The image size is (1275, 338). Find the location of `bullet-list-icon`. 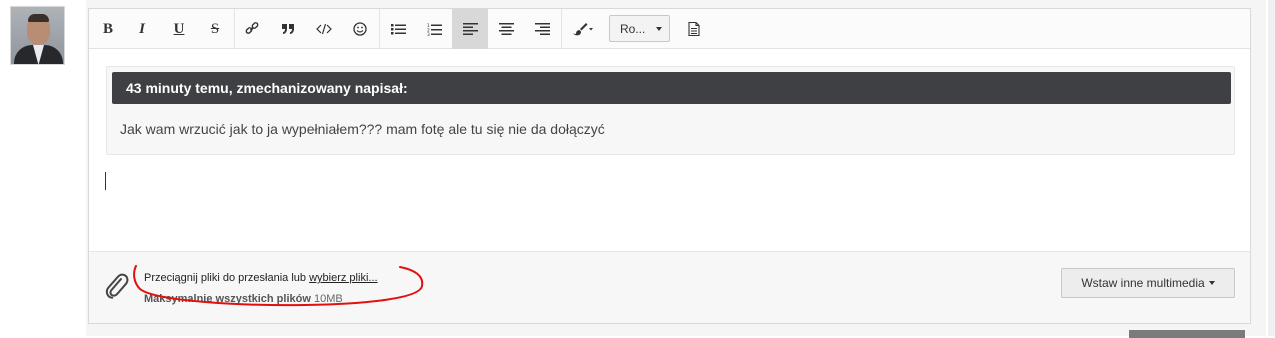

bullet-list-icon is located at coordinates (398, 29).